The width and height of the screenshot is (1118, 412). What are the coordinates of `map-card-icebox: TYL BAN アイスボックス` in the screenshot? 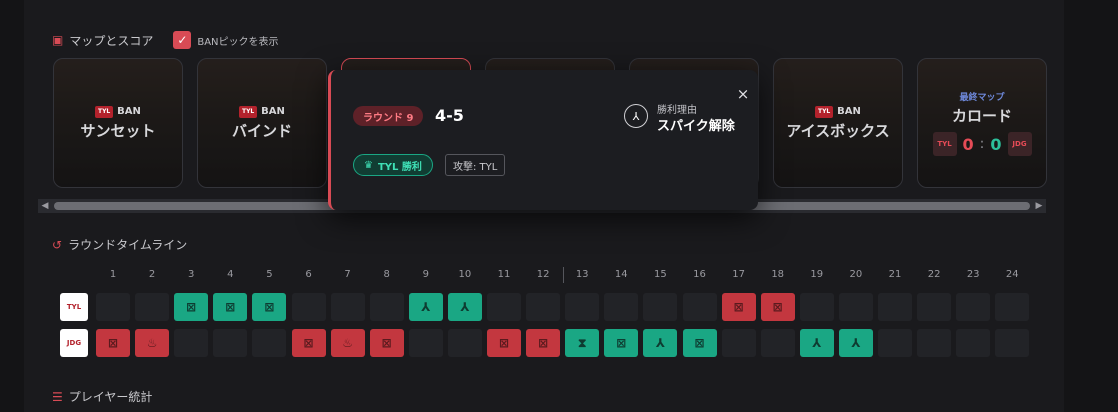 It's located at (838, 123).